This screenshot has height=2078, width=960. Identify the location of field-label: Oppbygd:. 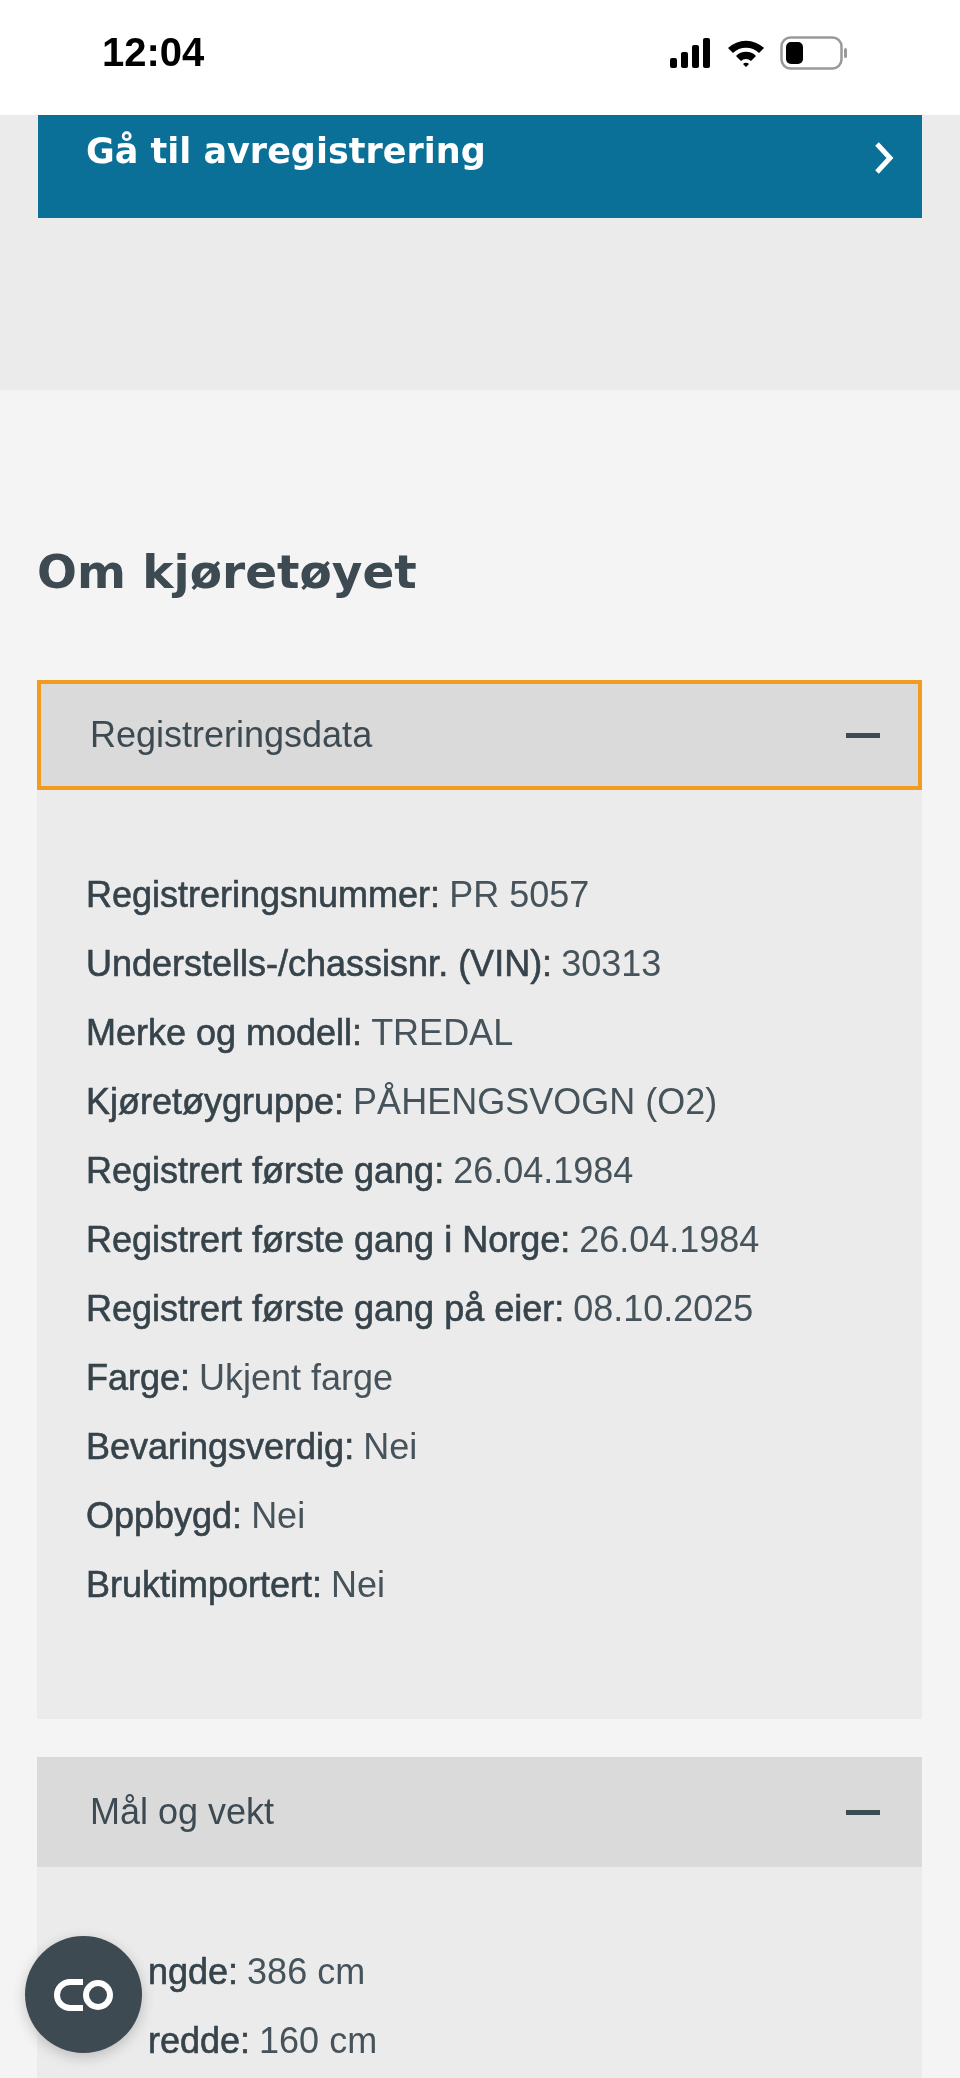
(164, 1515).